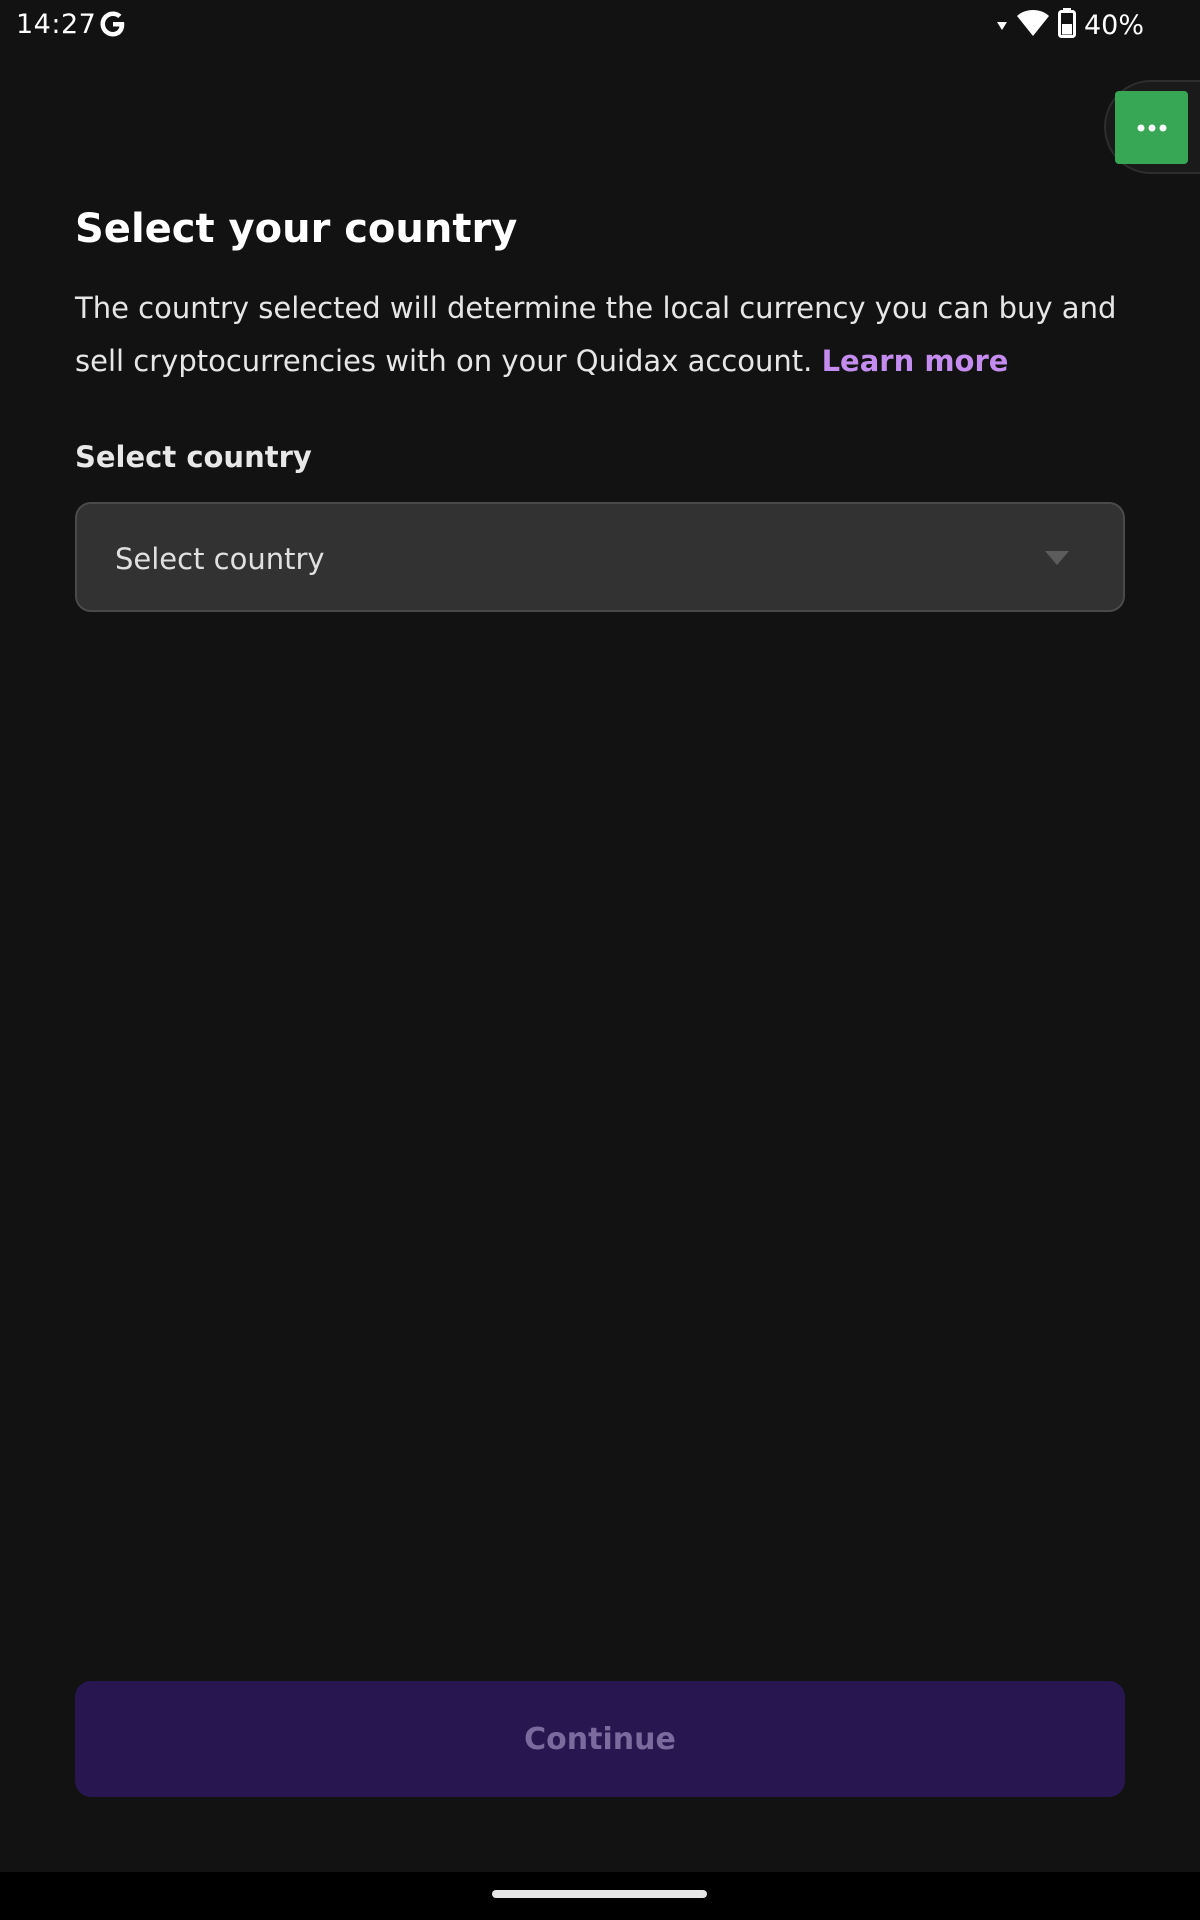 The image size is (1200, 1920). Describe the element at coordinates (1002, 25) in the screenshot. I see `signal-arrow-icon` at that location.